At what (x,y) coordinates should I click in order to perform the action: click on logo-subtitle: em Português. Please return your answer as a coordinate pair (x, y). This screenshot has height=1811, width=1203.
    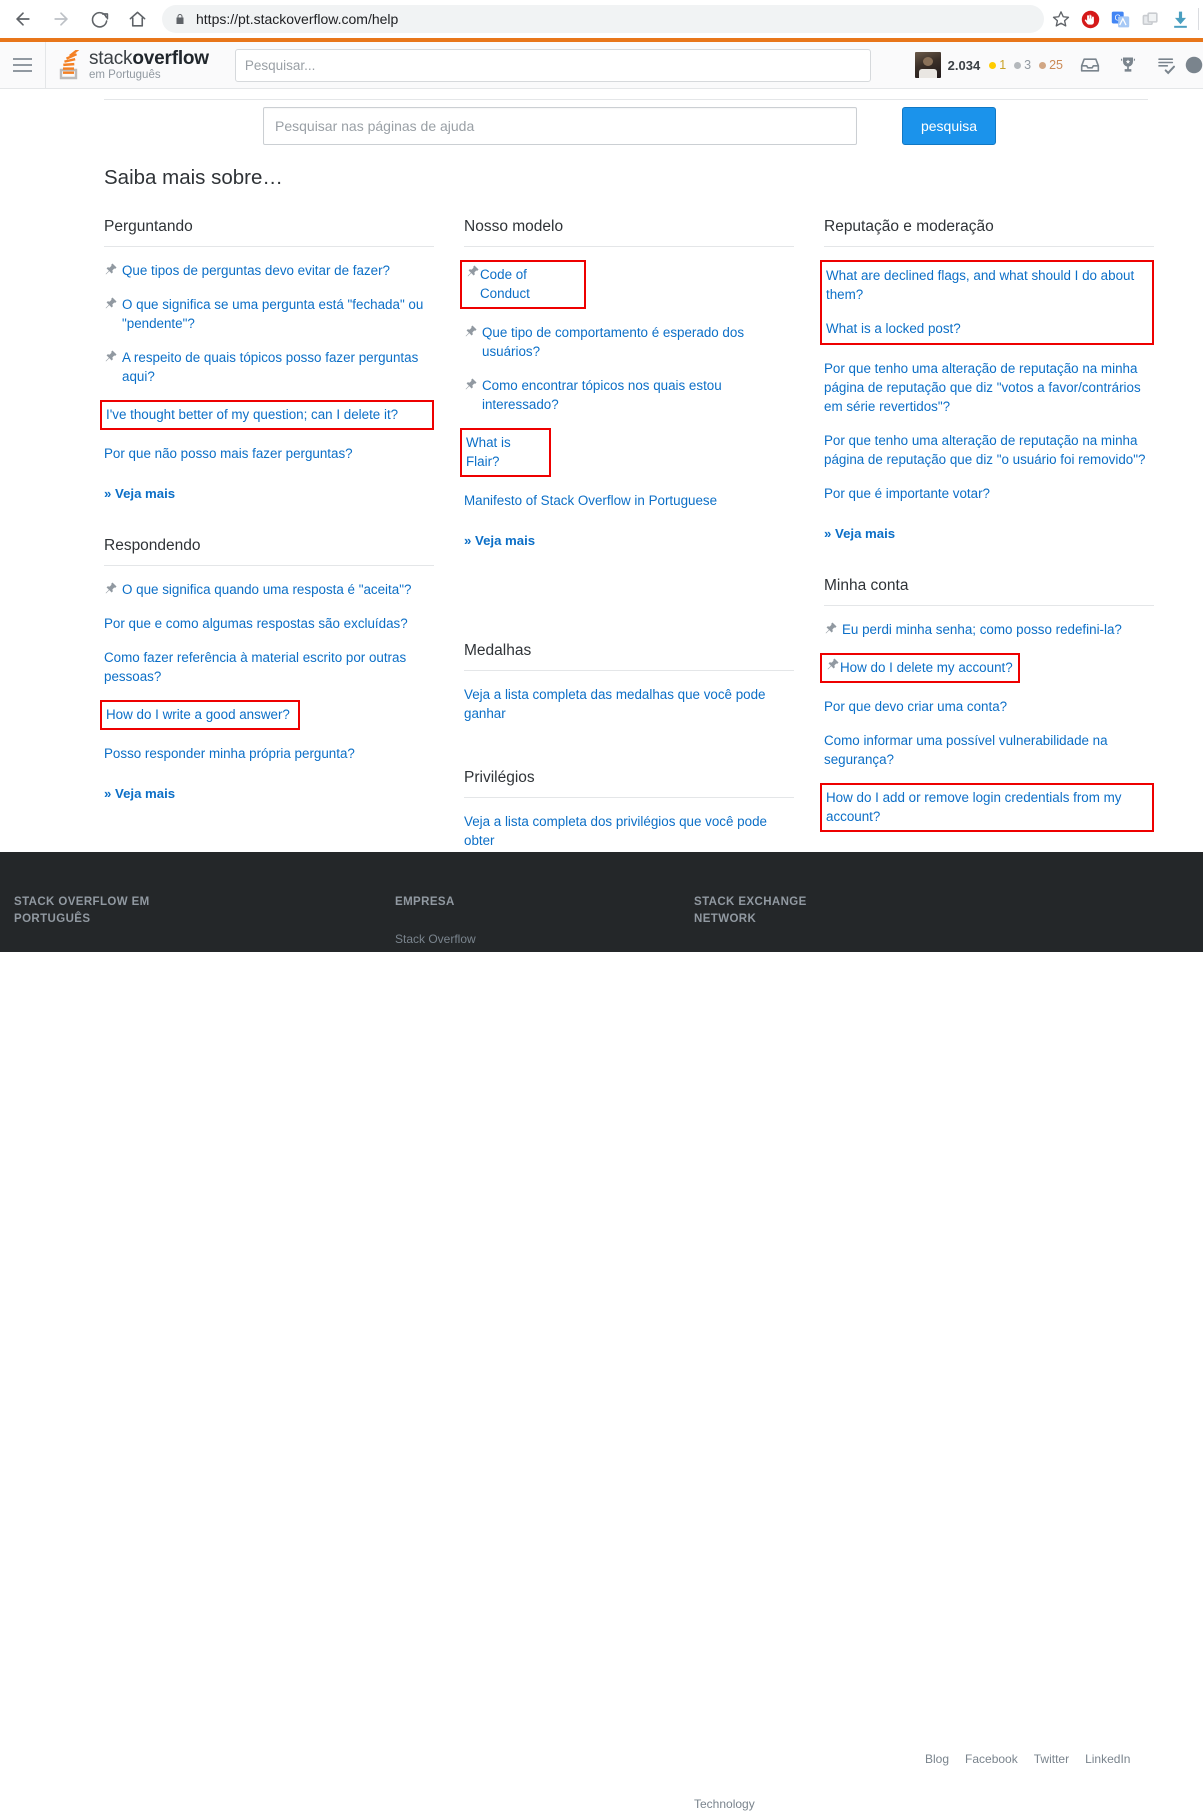
    Looking at the image, I should click on (125, 74).